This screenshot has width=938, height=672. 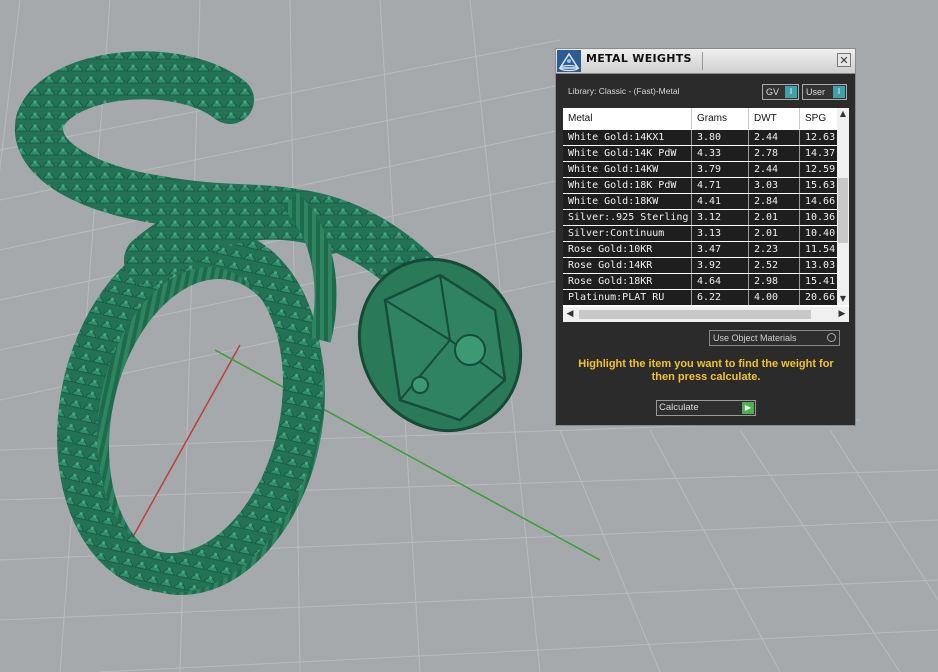 What do you see at coordinates (706, 408) in the screenshot?
I see `calculate-button: Calculate ▶` at bounding box center [706, 408].